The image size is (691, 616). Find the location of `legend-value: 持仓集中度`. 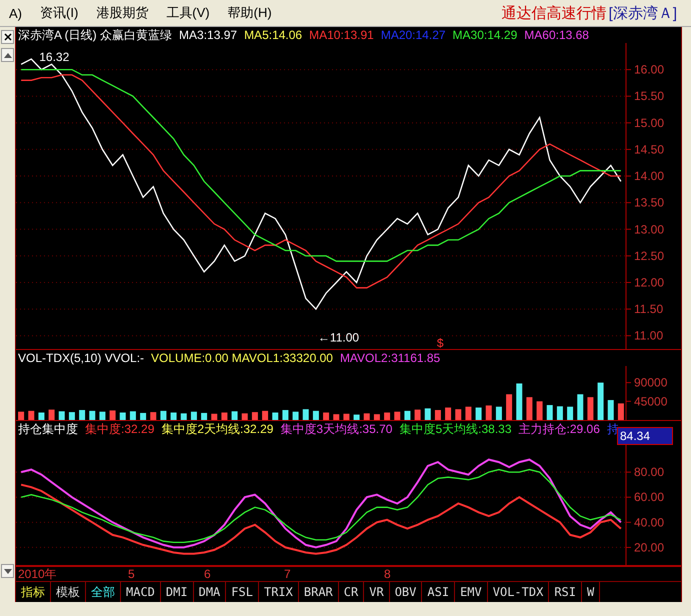

legend-value: 持仓集中度 is located at coordinates (48, 429).